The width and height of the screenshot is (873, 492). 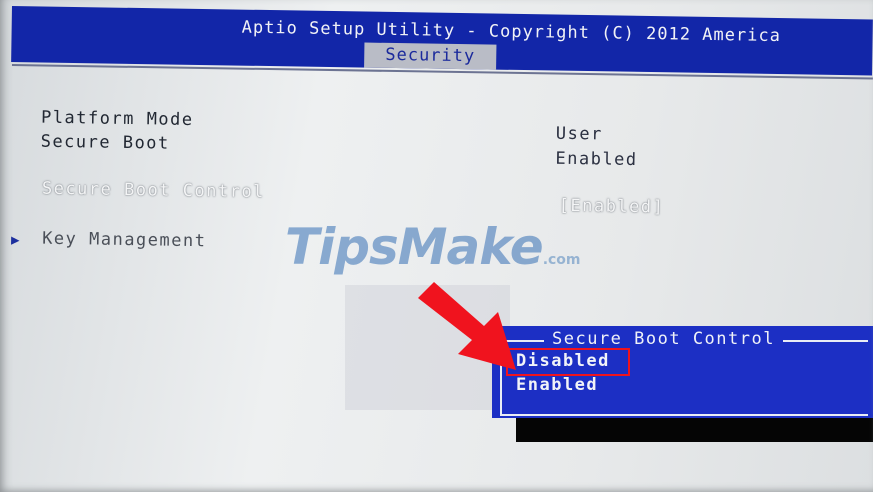 I want to click on secure-boot-control-item: Secure Boot Control, so click(x=153, y=190).